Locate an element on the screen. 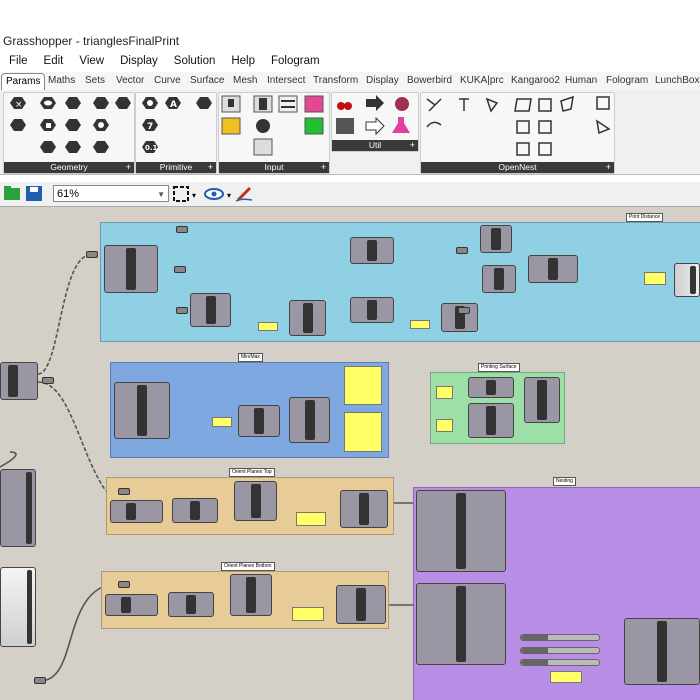  ribbon-panel-opennest: OpenNest + is located at coordinates (517, 133).